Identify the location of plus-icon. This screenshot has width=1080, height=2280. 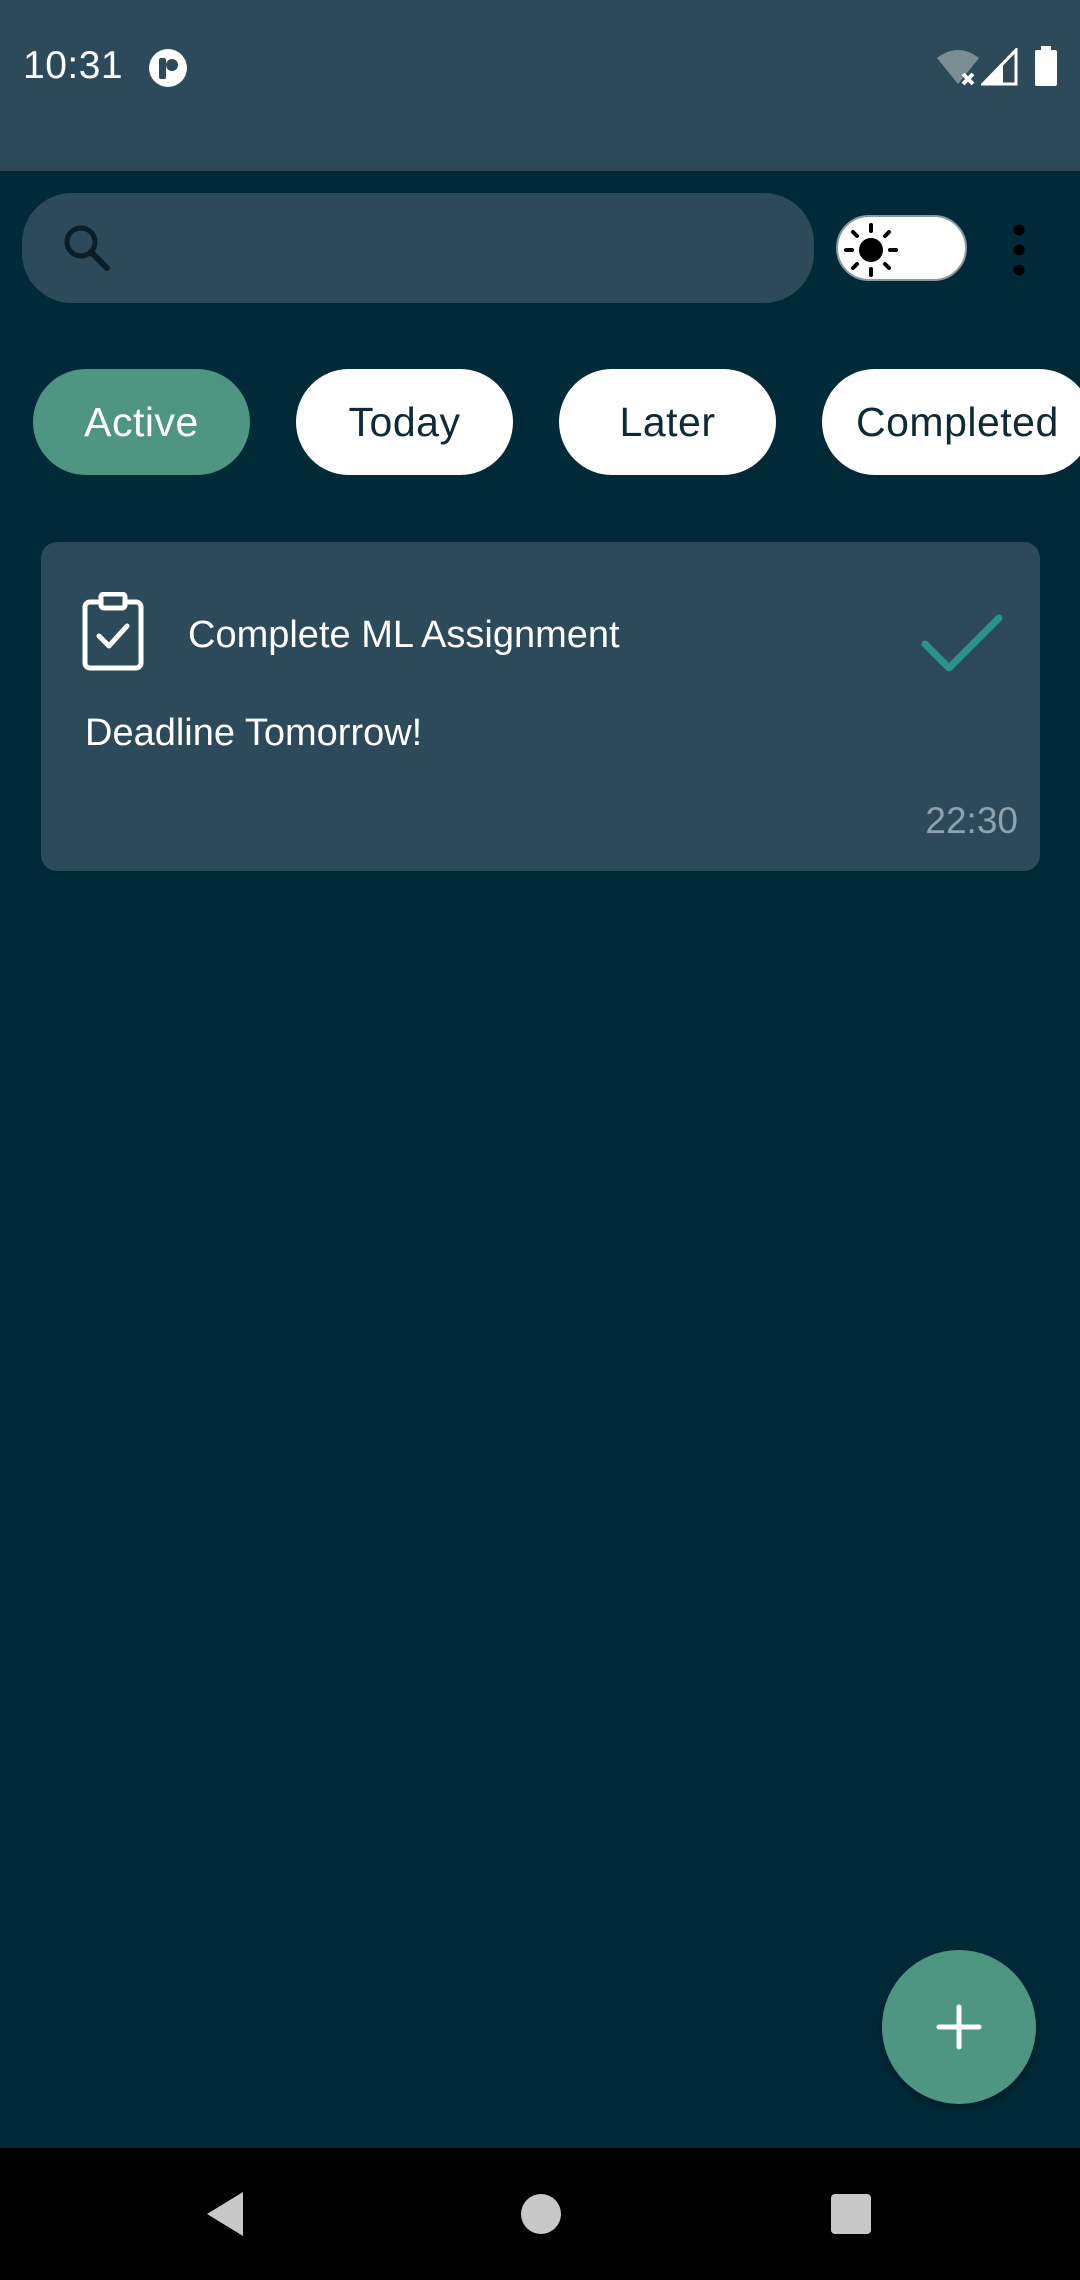
(959, 2027).